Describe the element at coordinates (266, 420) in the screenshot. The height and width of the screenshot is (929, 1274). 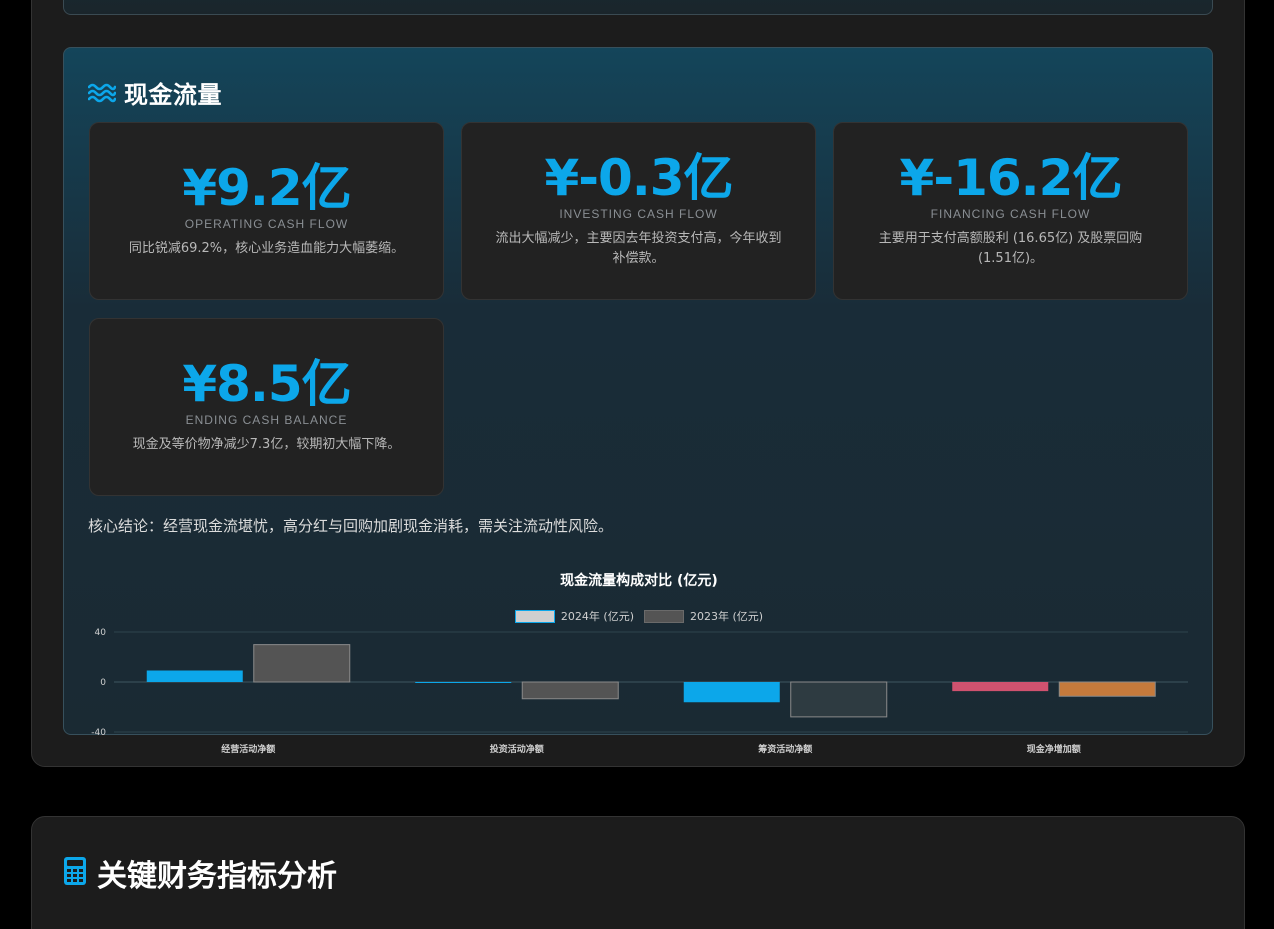
I see `metric-label: ENDING CASH BALANCE` at that location.